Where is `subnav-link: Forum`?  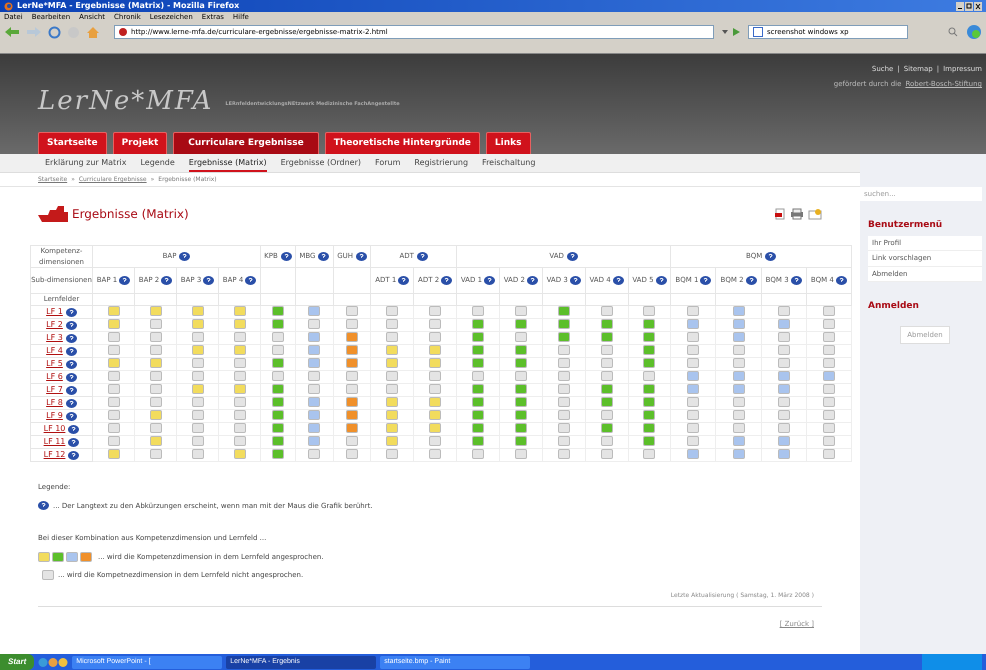 subnav-link: Forum is located at coordinates (387, 163).